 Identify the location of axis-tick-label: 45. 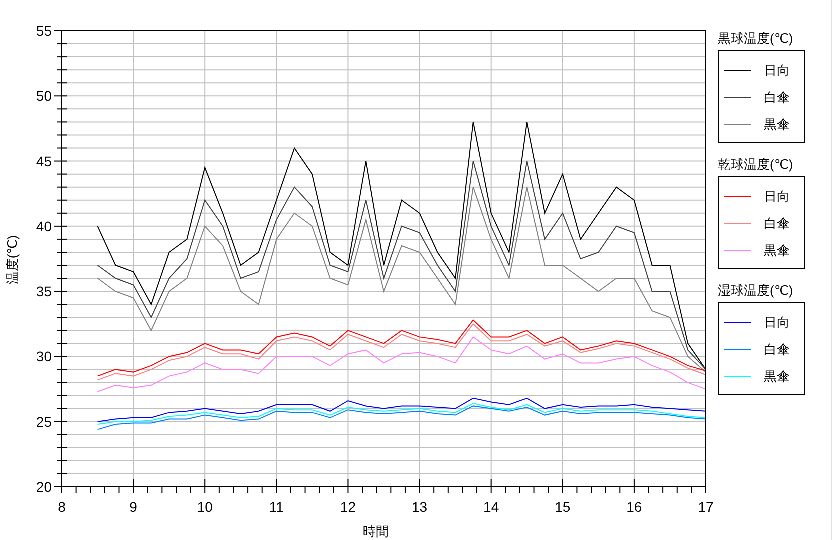
(44, 161).